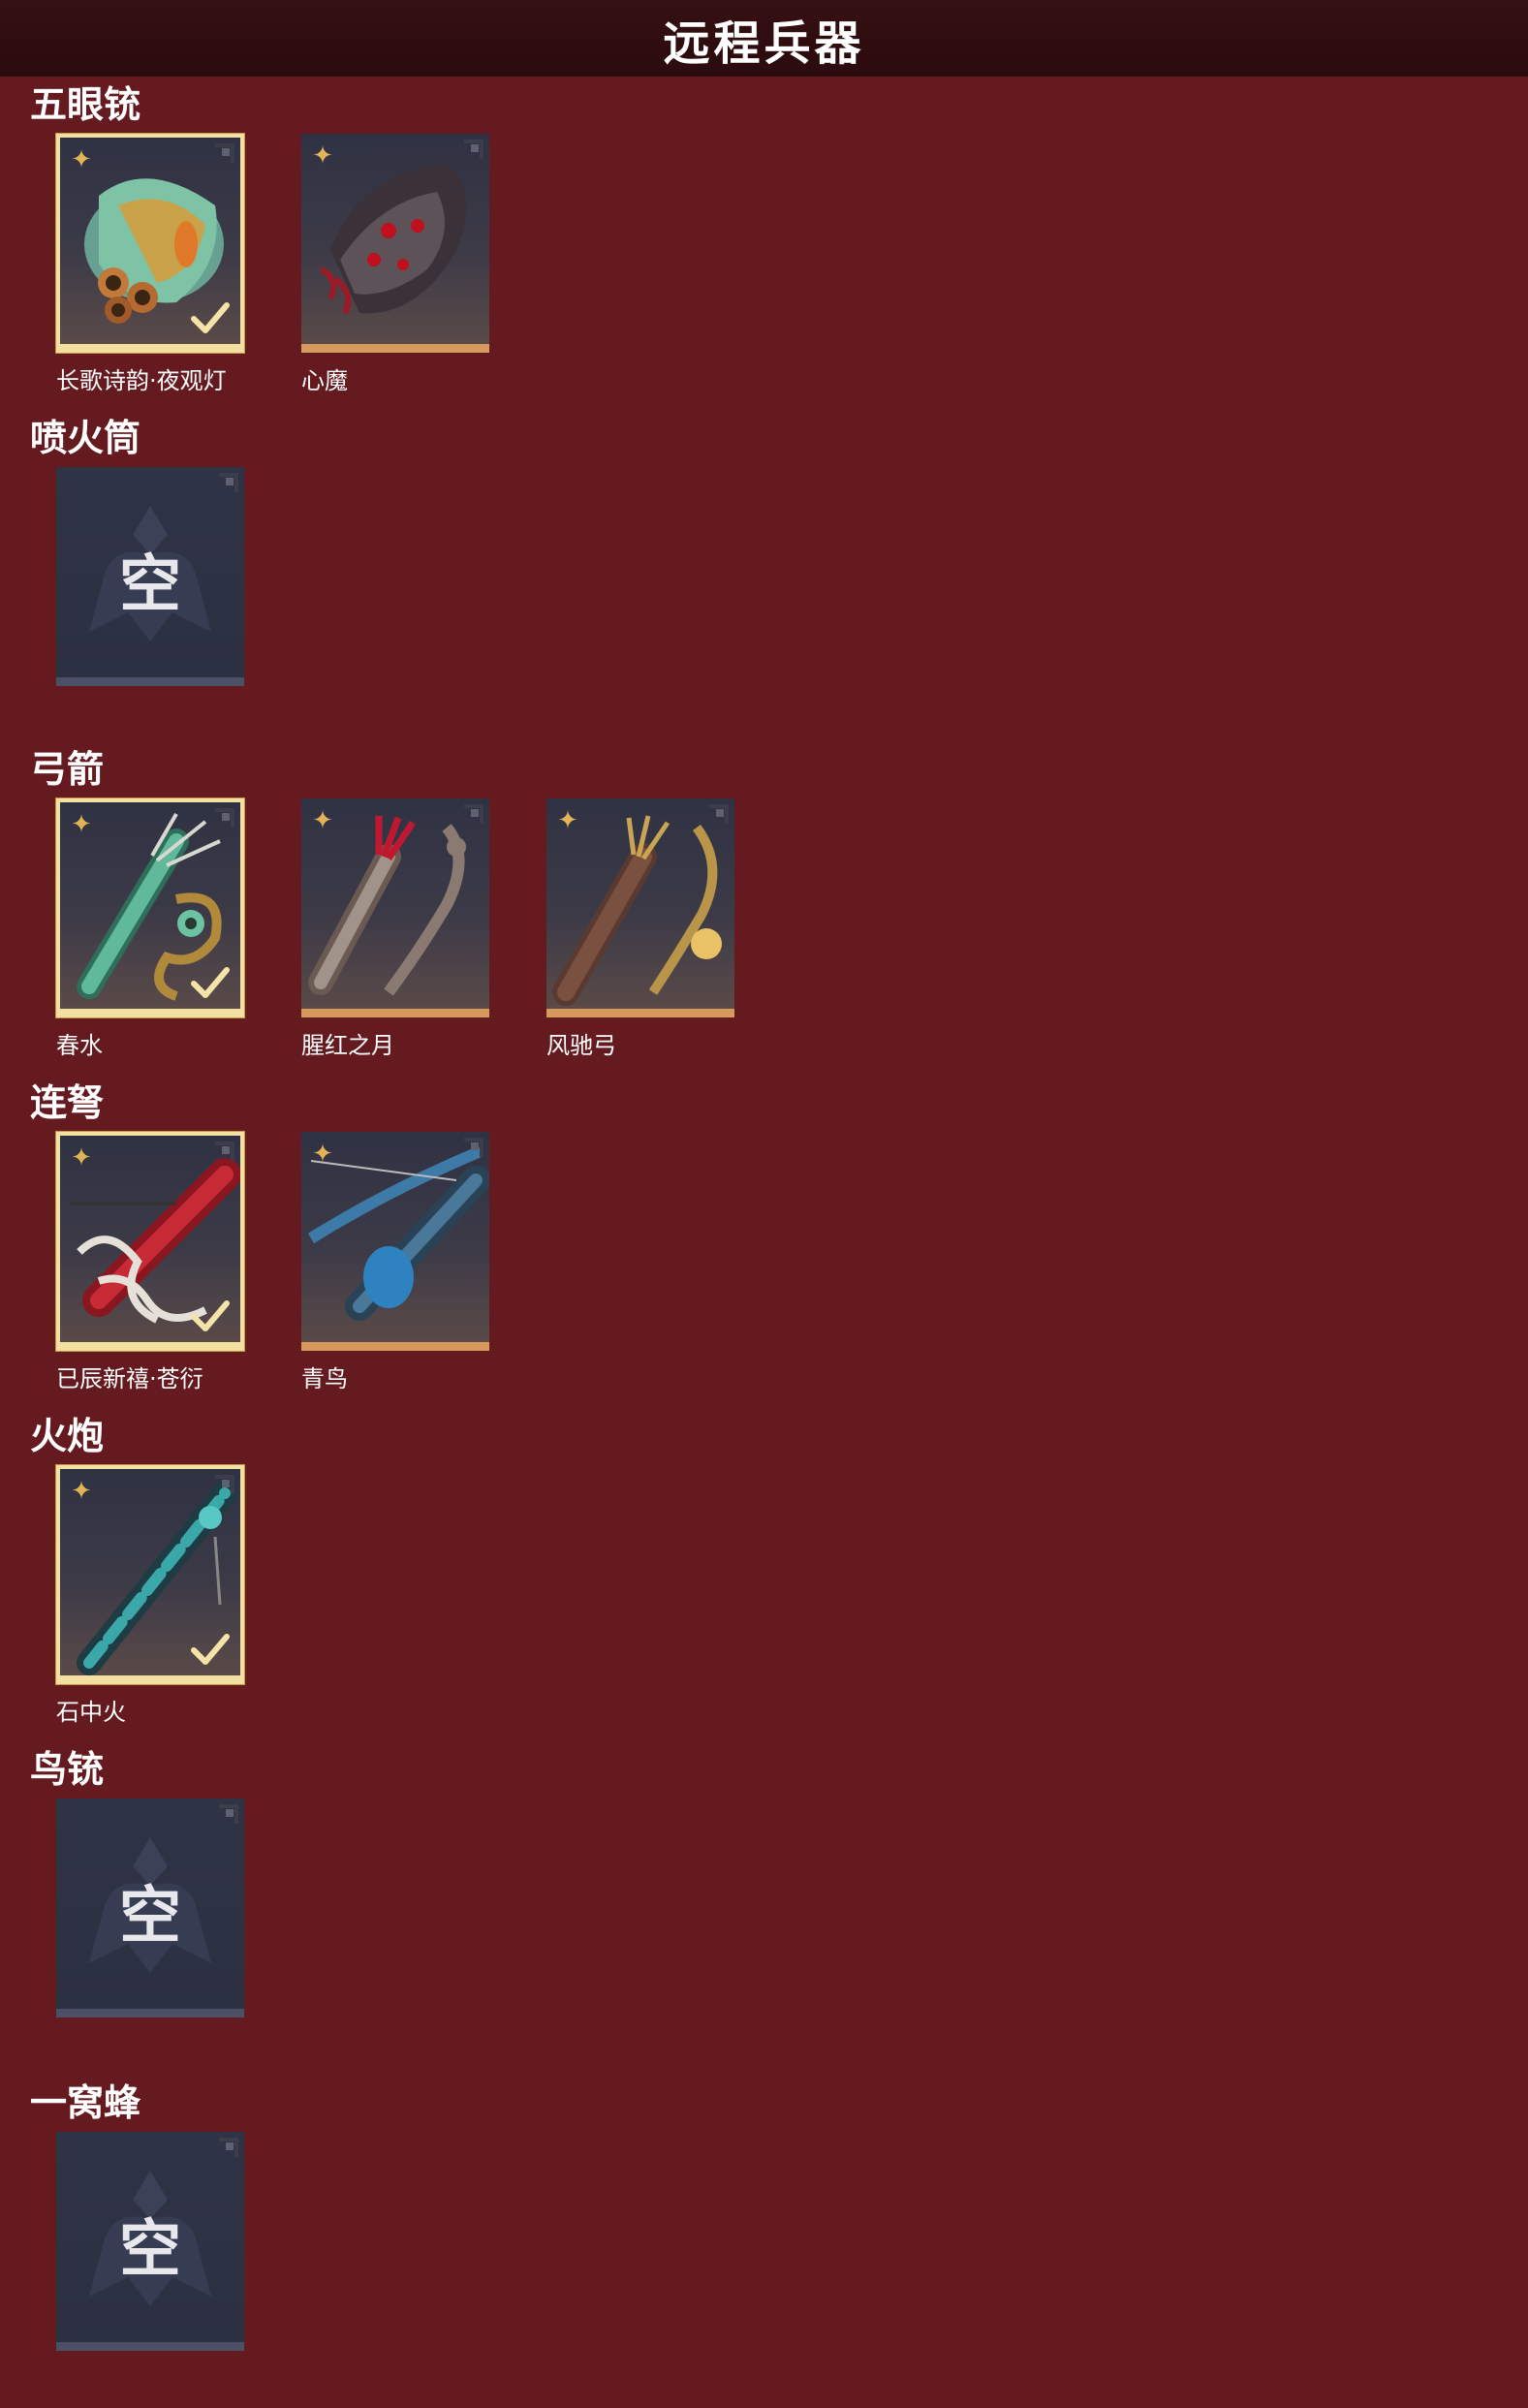 The width and height of the screenshot is (1528, 2408). Describe the element at coordinates (68, 1103) in the screenshot. I see `section-title: 连弩` at that location.